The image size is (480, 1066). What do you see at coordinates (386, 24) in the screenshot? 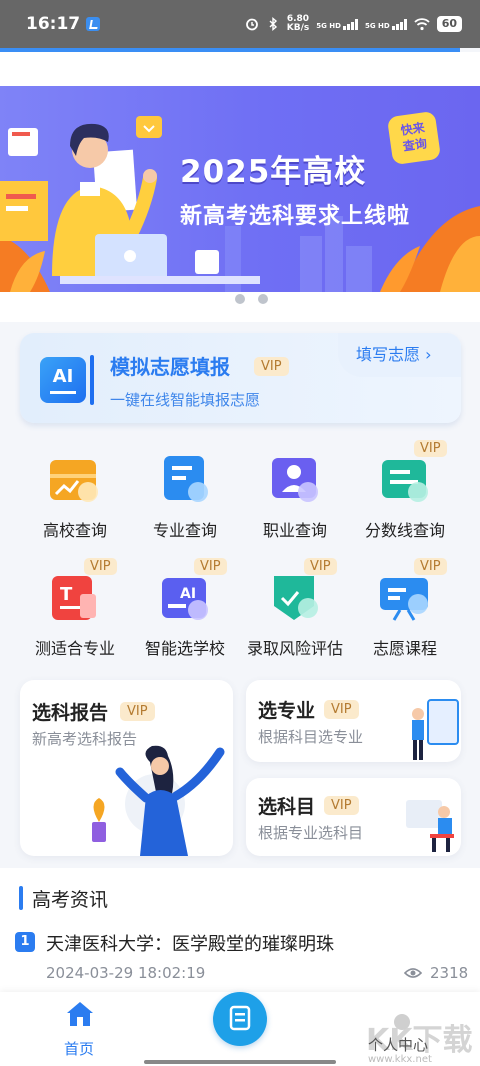
I see `signal-2: 5G HD` at bounding box center [386, 24].